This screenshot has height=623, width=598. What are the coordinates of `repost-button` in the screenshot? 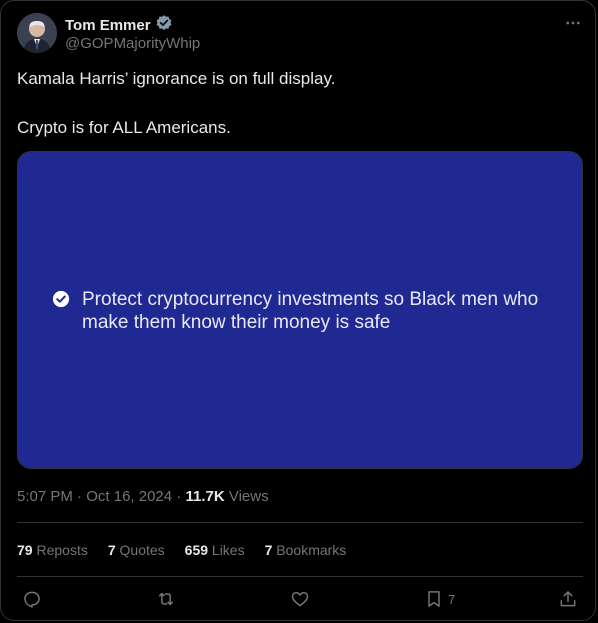 It's located at (166, 599).